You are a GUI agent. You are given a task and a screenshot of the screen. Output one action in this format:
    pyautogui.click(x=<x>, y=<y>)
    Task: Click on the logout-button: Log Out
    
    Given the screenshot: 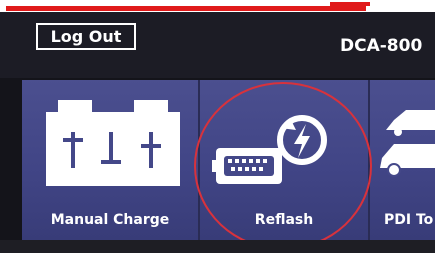 What is the action you would take?
    pyautogui.click(x=86, y=36)
    